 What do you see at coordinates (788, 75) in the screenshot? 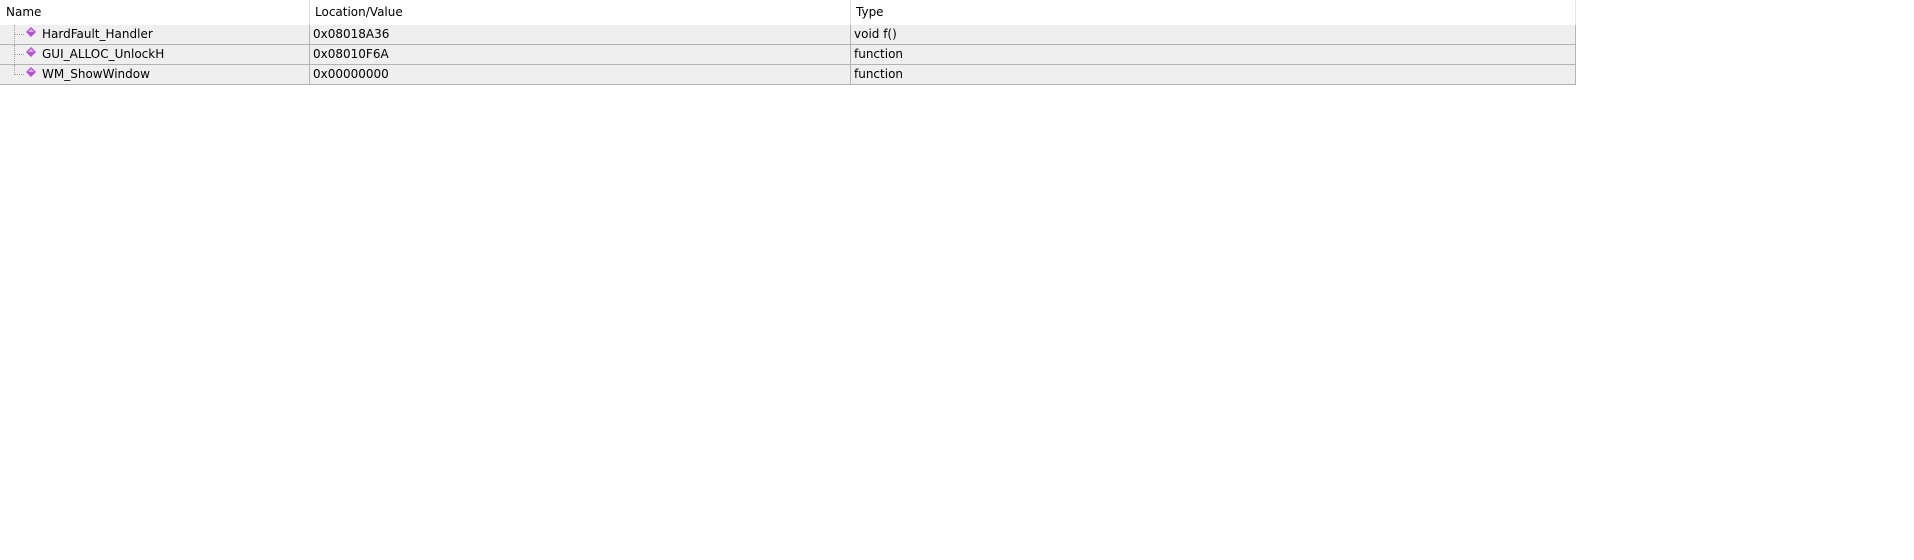
I see `table-row: WM_ShowWindow 0x00000000 function` at bounding box center [788, 75].